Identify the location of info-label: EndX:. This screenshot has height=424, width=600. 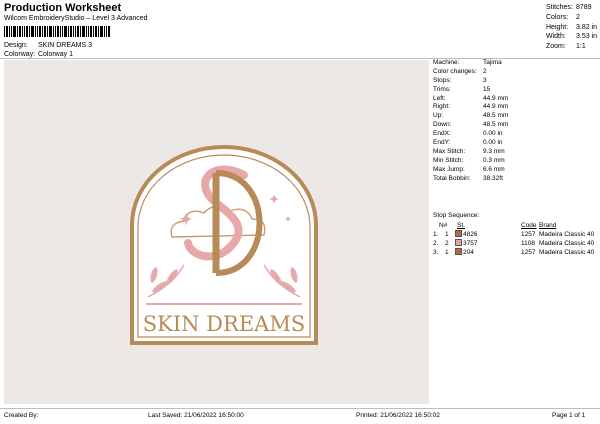
(442, 134).